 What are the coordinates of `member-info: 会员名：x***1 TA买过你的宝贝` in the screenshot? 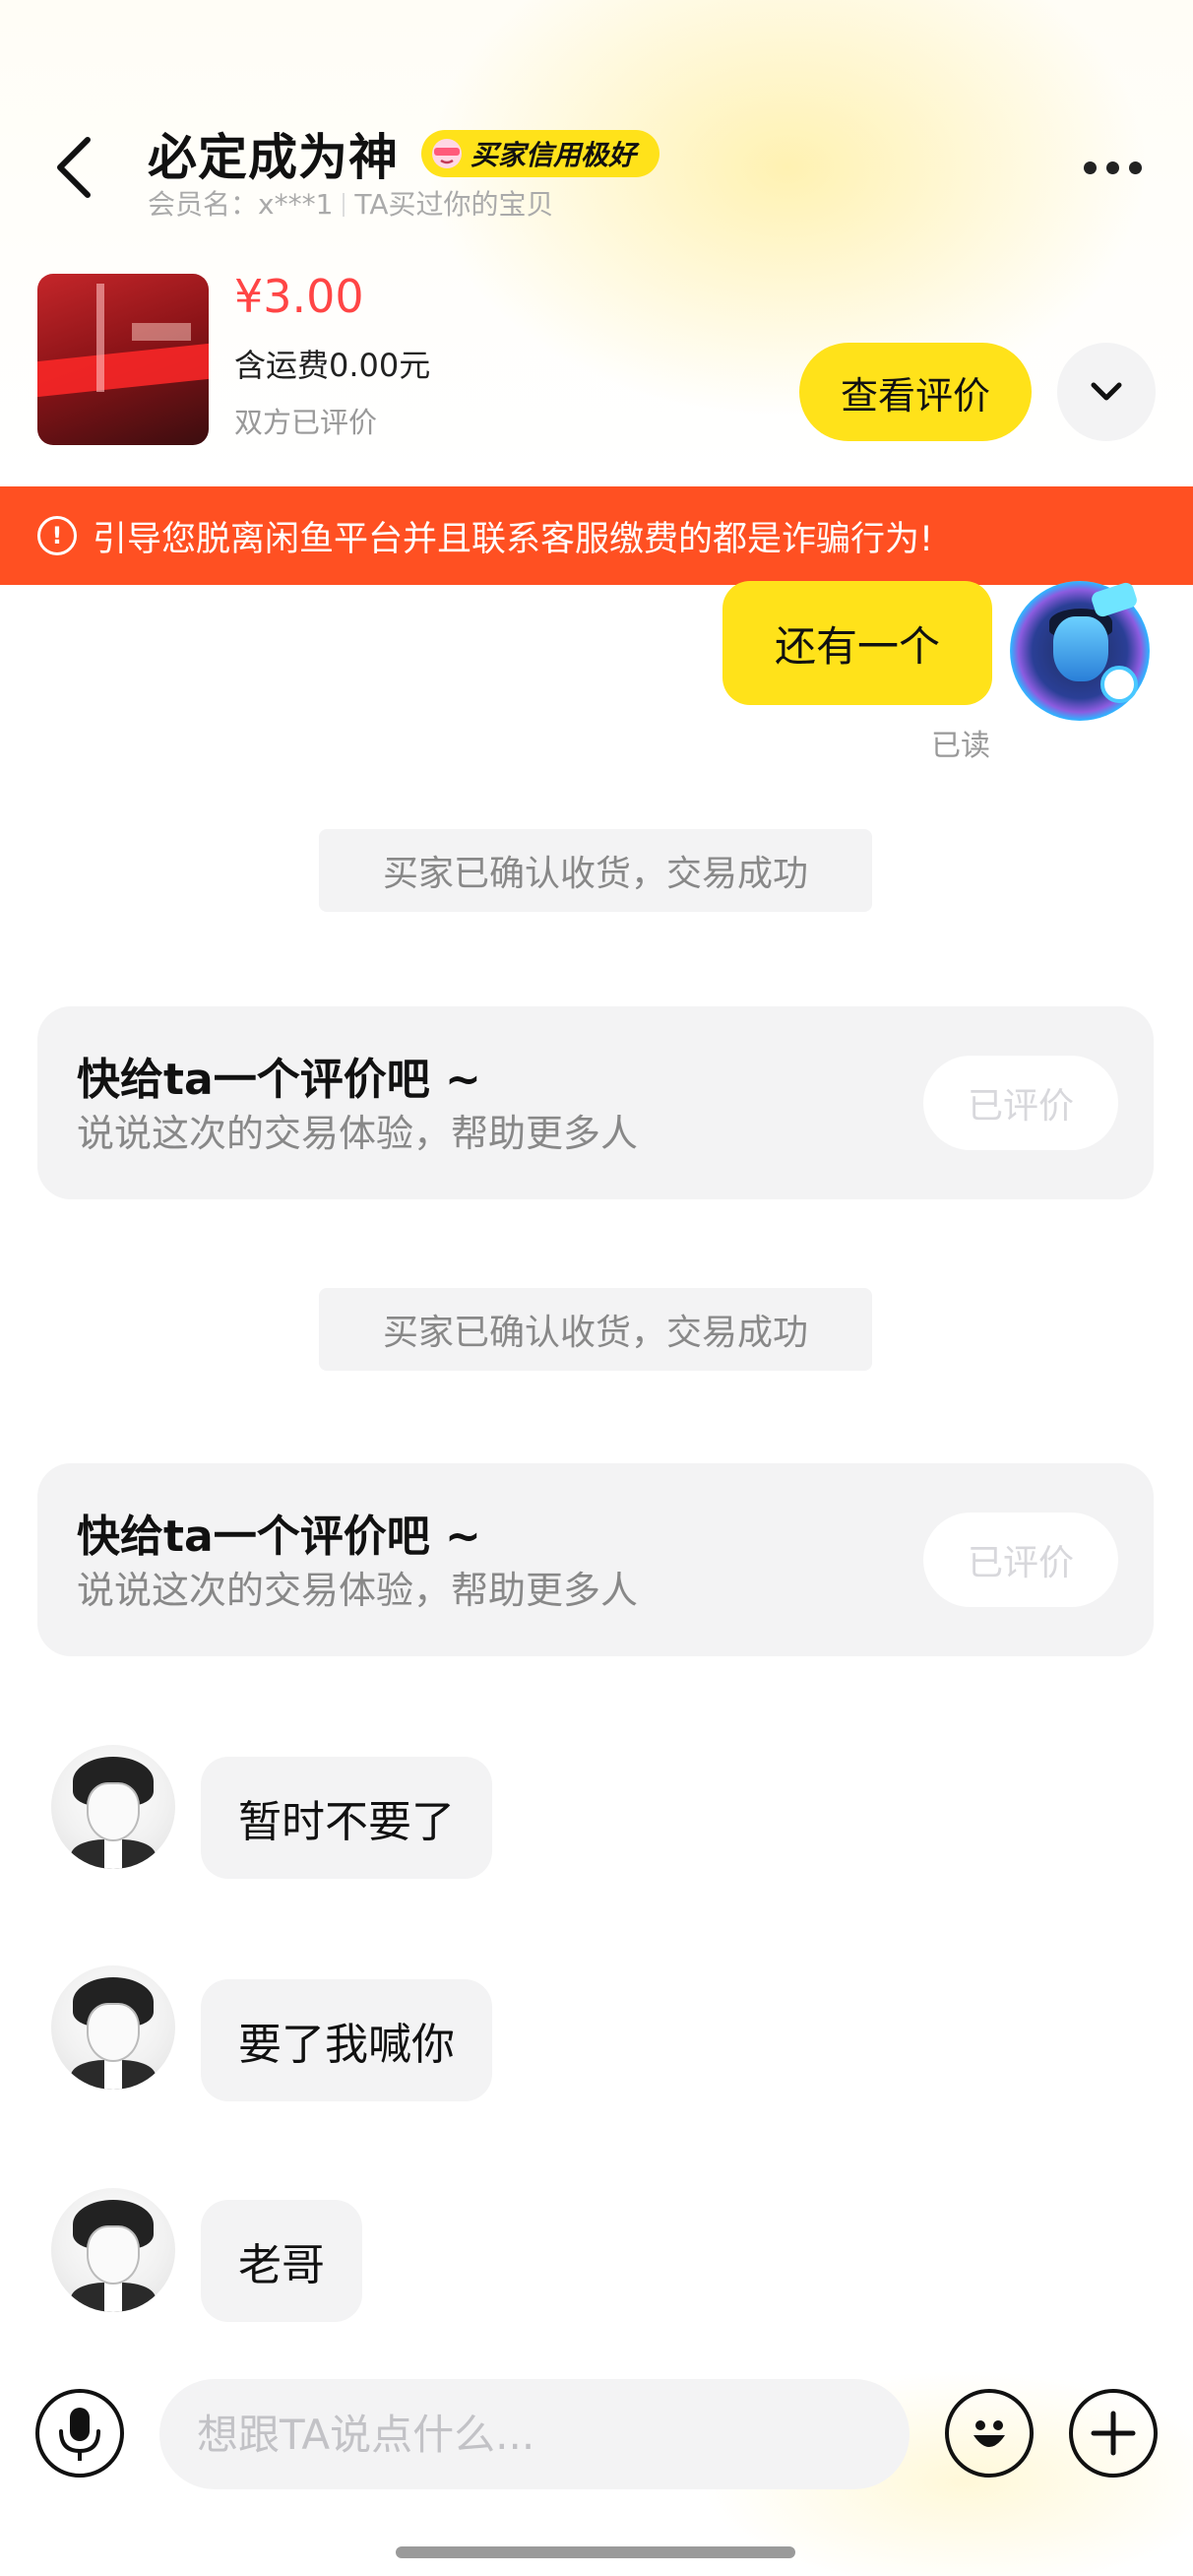 It's located at (351, 203).